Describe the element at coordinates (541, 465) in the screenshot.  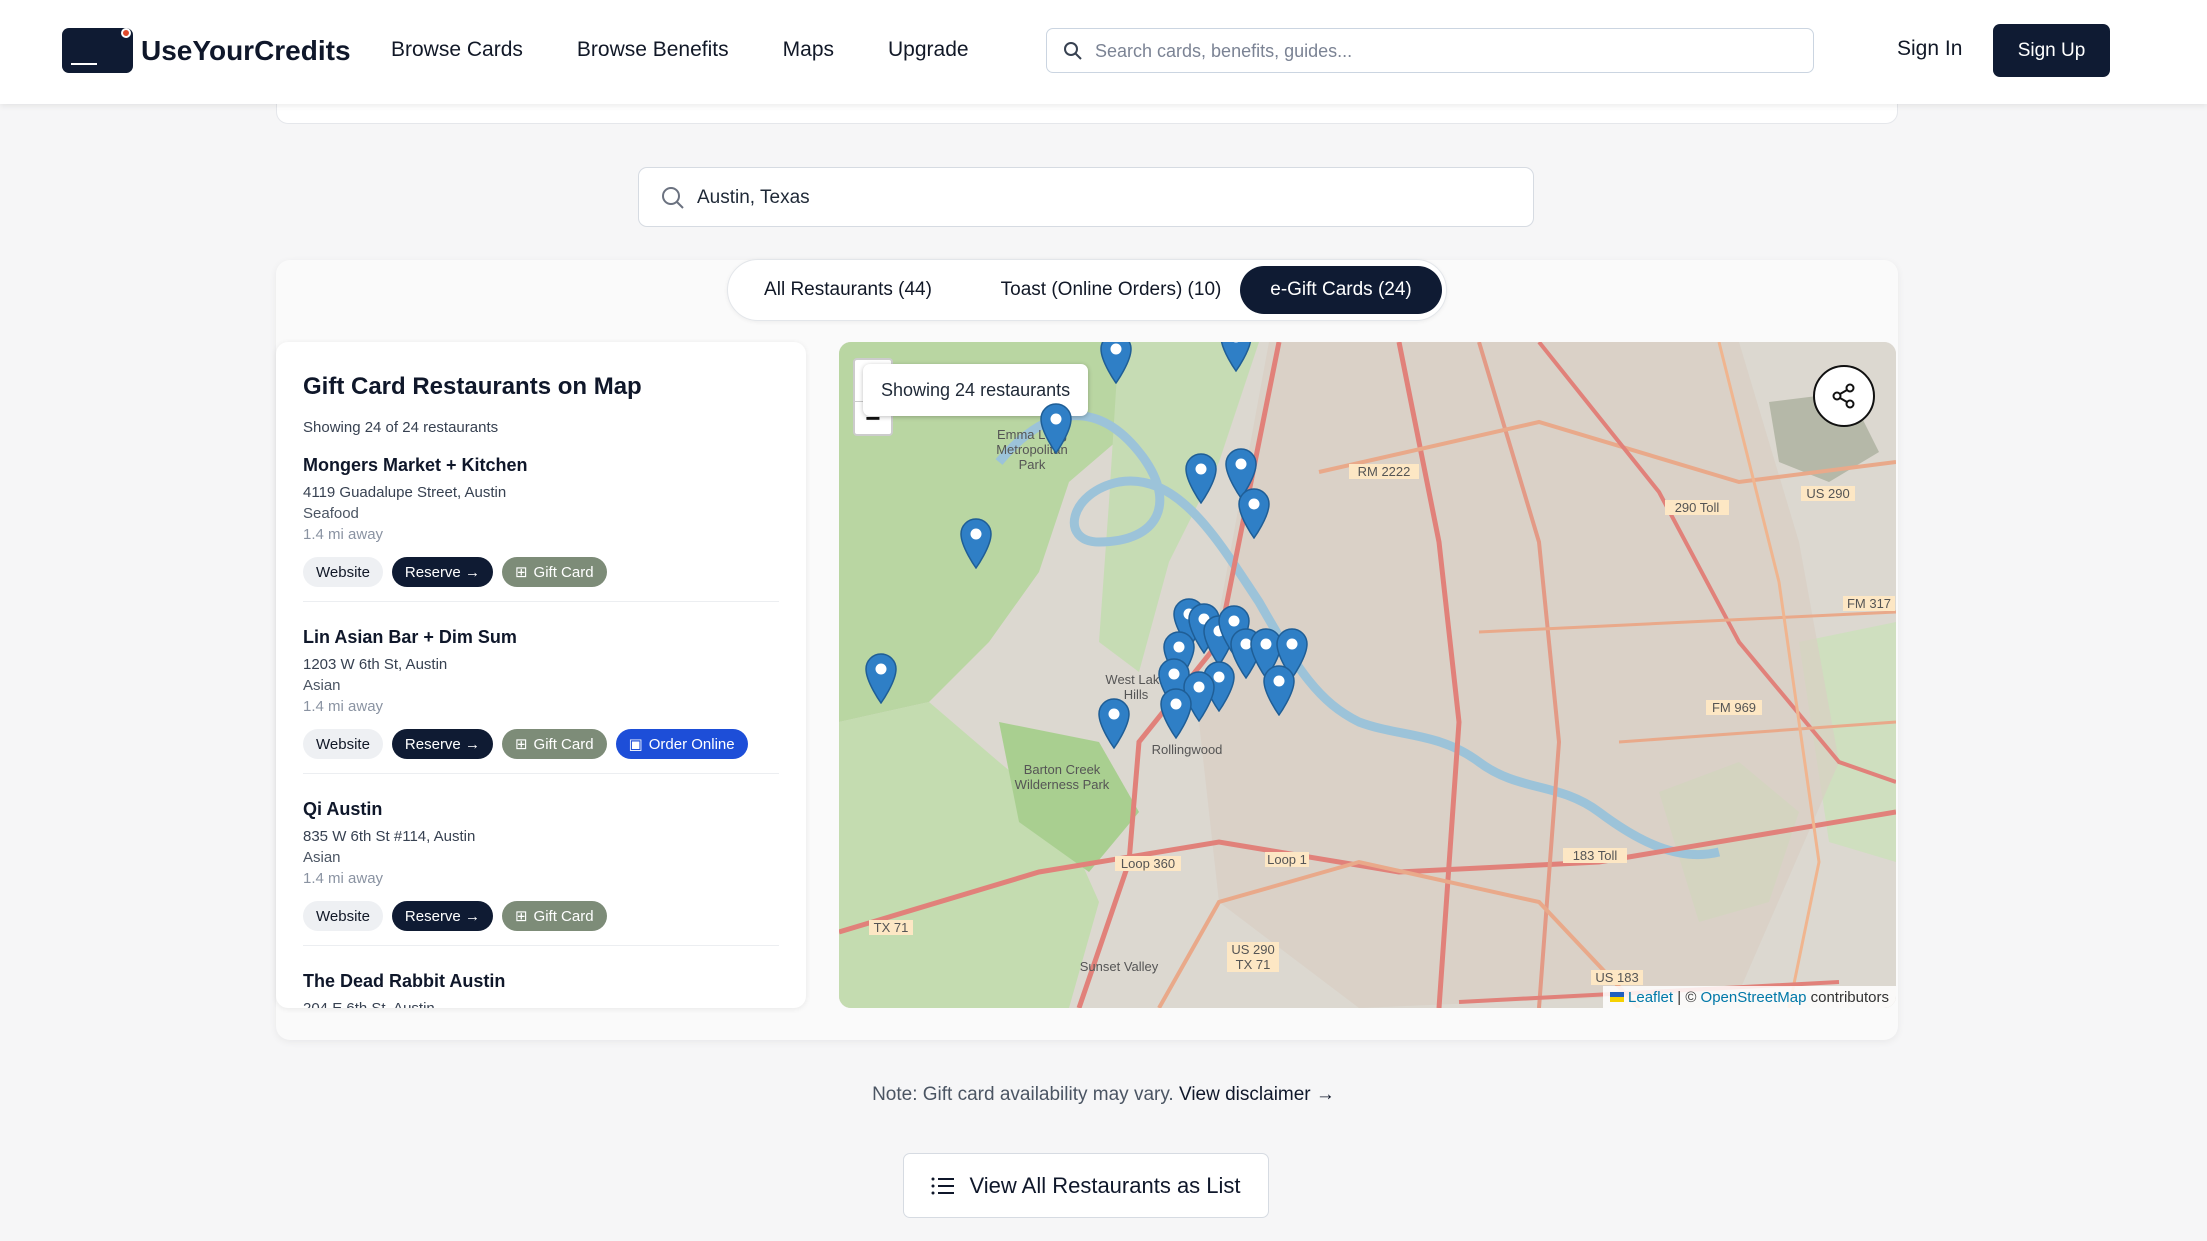
I see `restaurant-name: Mongers Market + Kitchen` at that location.